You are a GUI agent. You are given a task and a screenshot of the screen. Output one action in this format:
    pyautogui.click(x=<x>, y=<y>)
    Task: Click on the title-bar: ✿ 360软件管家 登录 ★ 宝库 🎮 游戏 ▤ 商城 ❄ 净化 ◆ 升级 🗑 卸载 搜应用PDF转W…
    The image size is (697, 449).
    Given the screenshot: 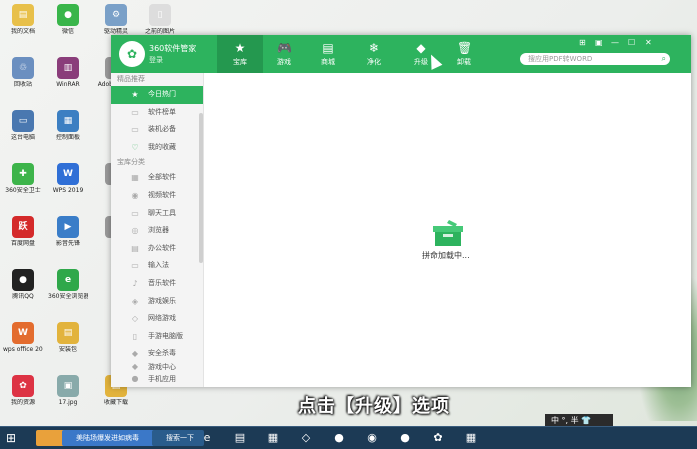 What is the action you would take?
    pyautogui.click(x=401, y=54)
    